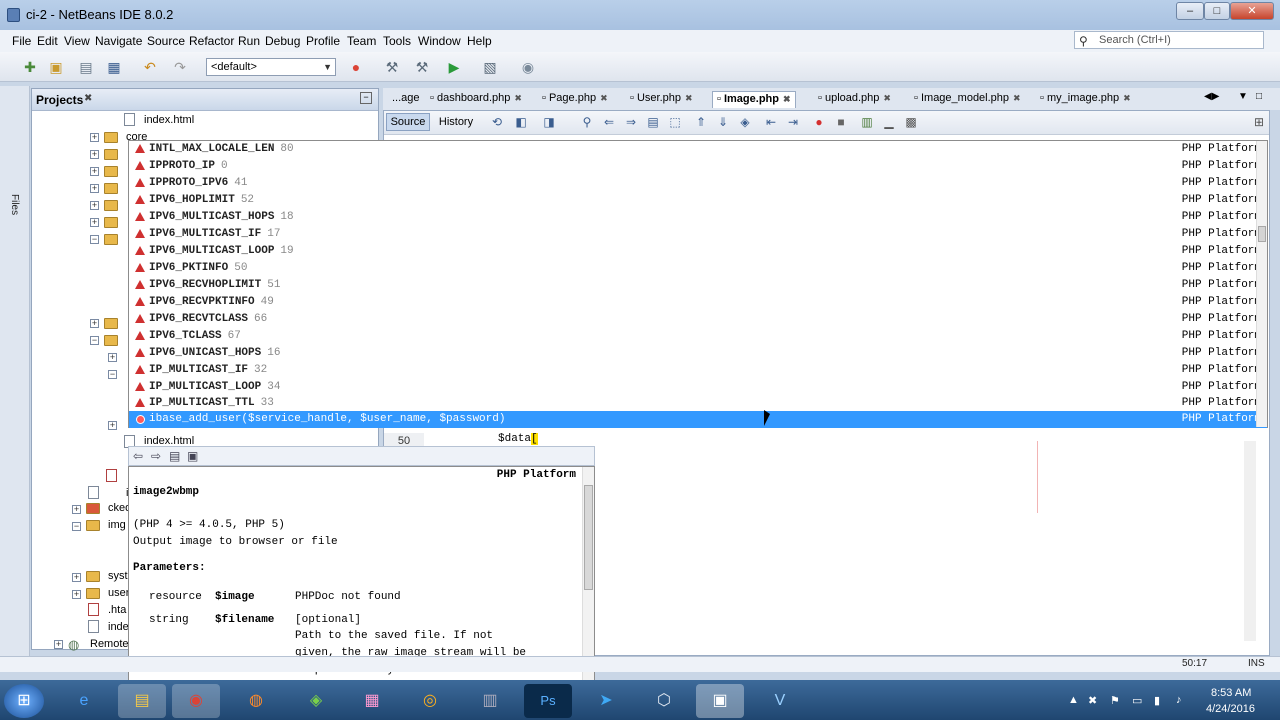  I want to click on pink-app-icon: ▦, so click(372, 701).